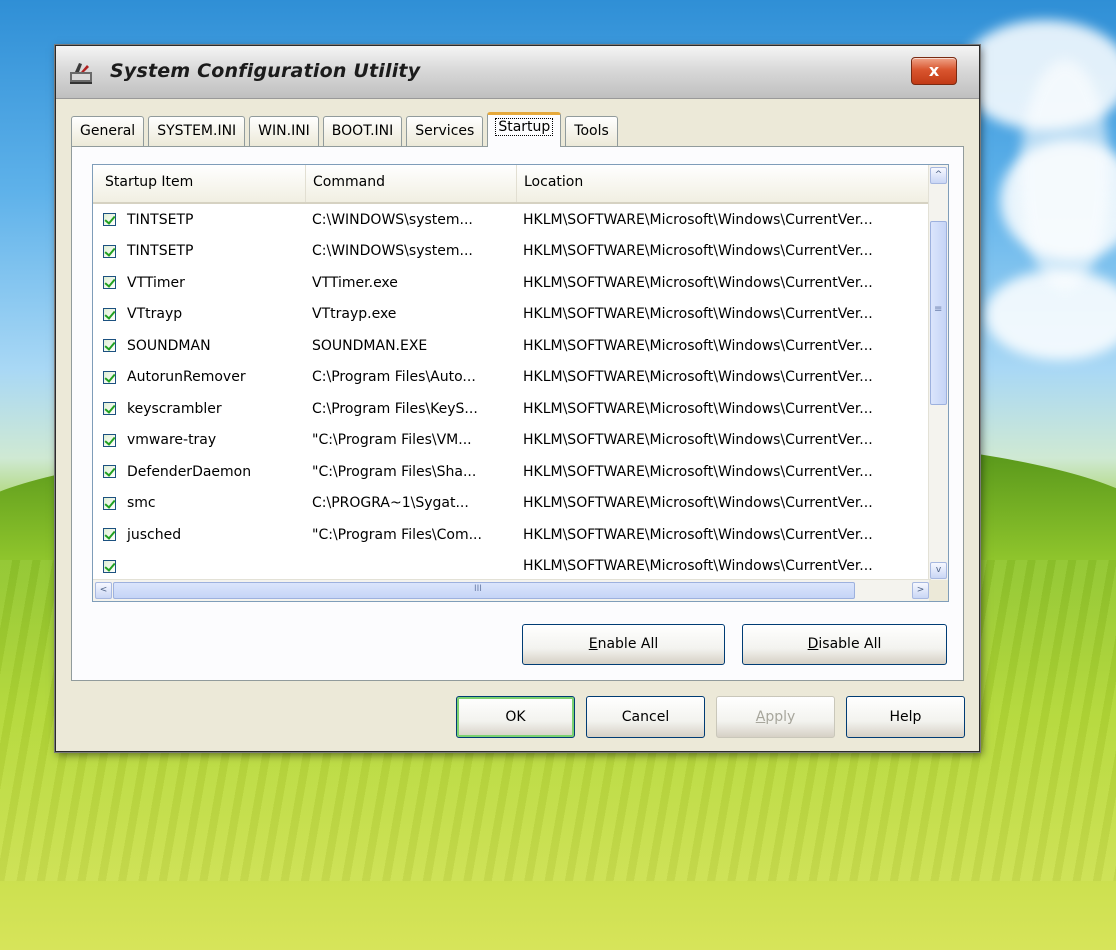 The height and width of the screenshot is (950, 1116). What do you see at coordinates (370, 345) in the screenshot?
I see `command-cell: SOUNDMAN.EXE` at bounding box center [370, 345].